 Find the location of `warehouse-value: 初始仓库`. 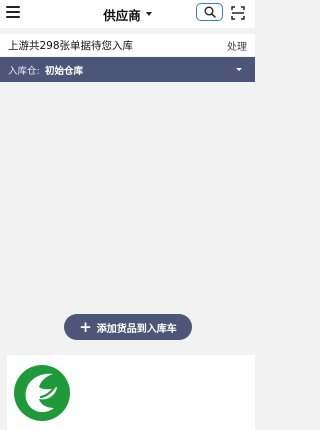

warehouse-value: 初始仓库 is located at coordinates (64, 71).